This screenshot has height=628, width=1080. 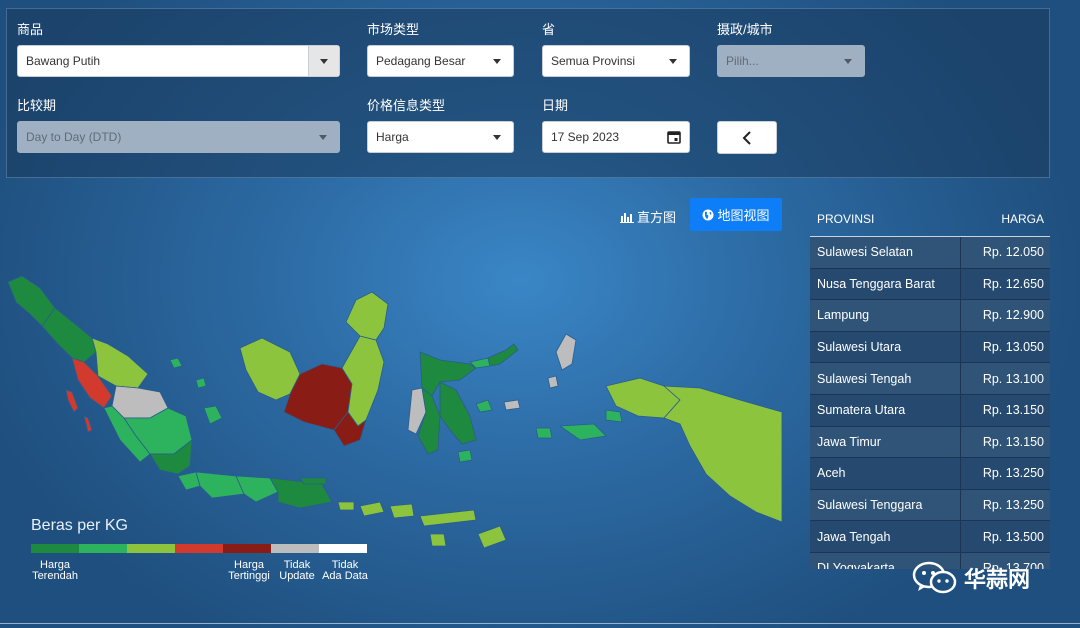 What do you see at coordinates (846, 219) in the screenshot?
I see `column-header-province: PROVINSI` at bounding box center [846, 219].